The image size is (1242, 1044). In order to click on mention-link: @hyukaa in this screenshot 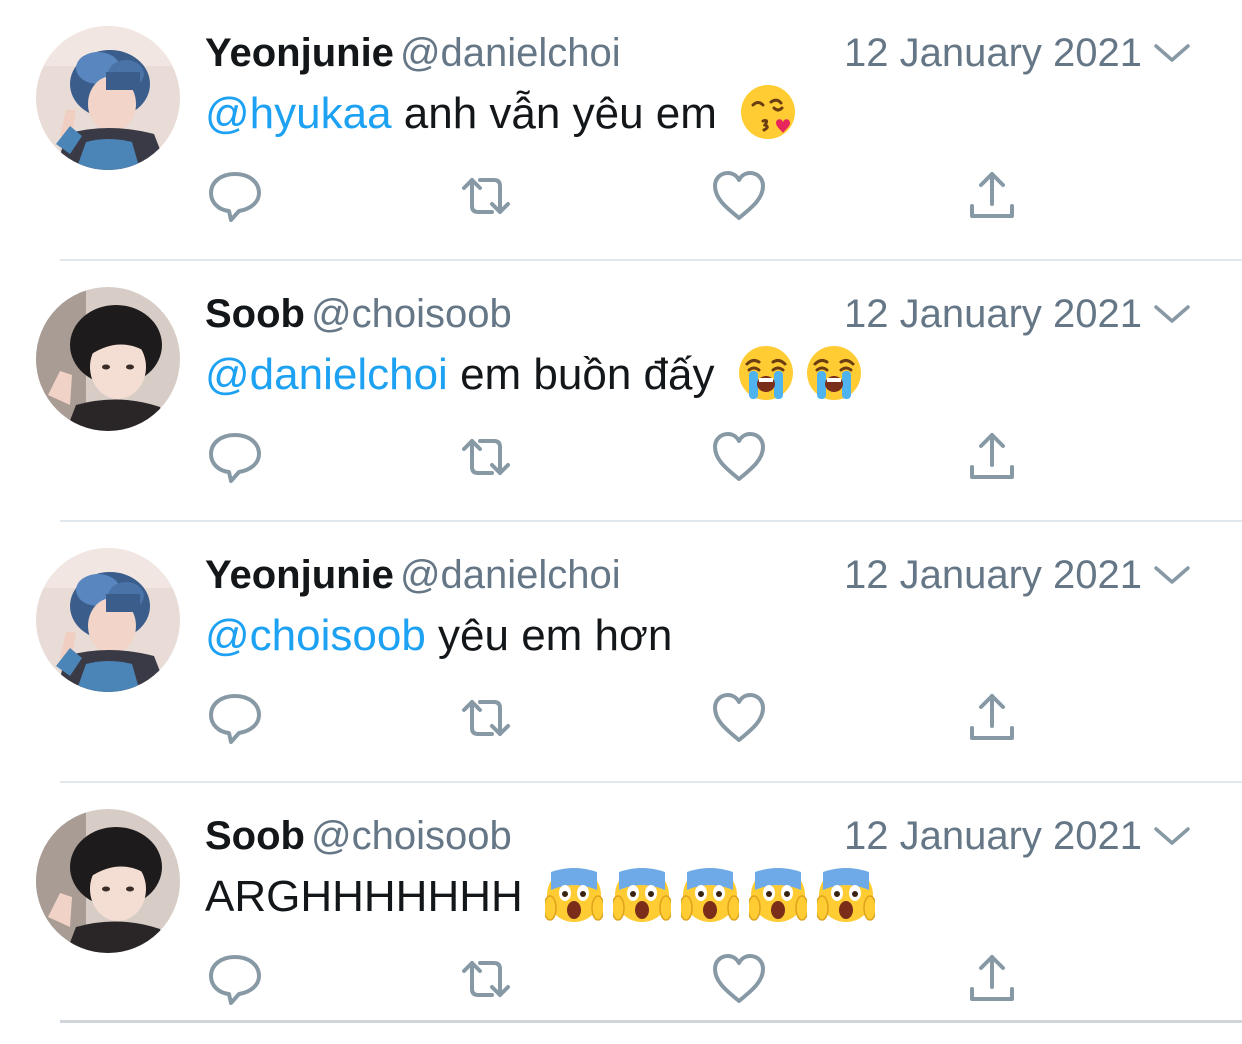, I will do `click(298, 113)`.